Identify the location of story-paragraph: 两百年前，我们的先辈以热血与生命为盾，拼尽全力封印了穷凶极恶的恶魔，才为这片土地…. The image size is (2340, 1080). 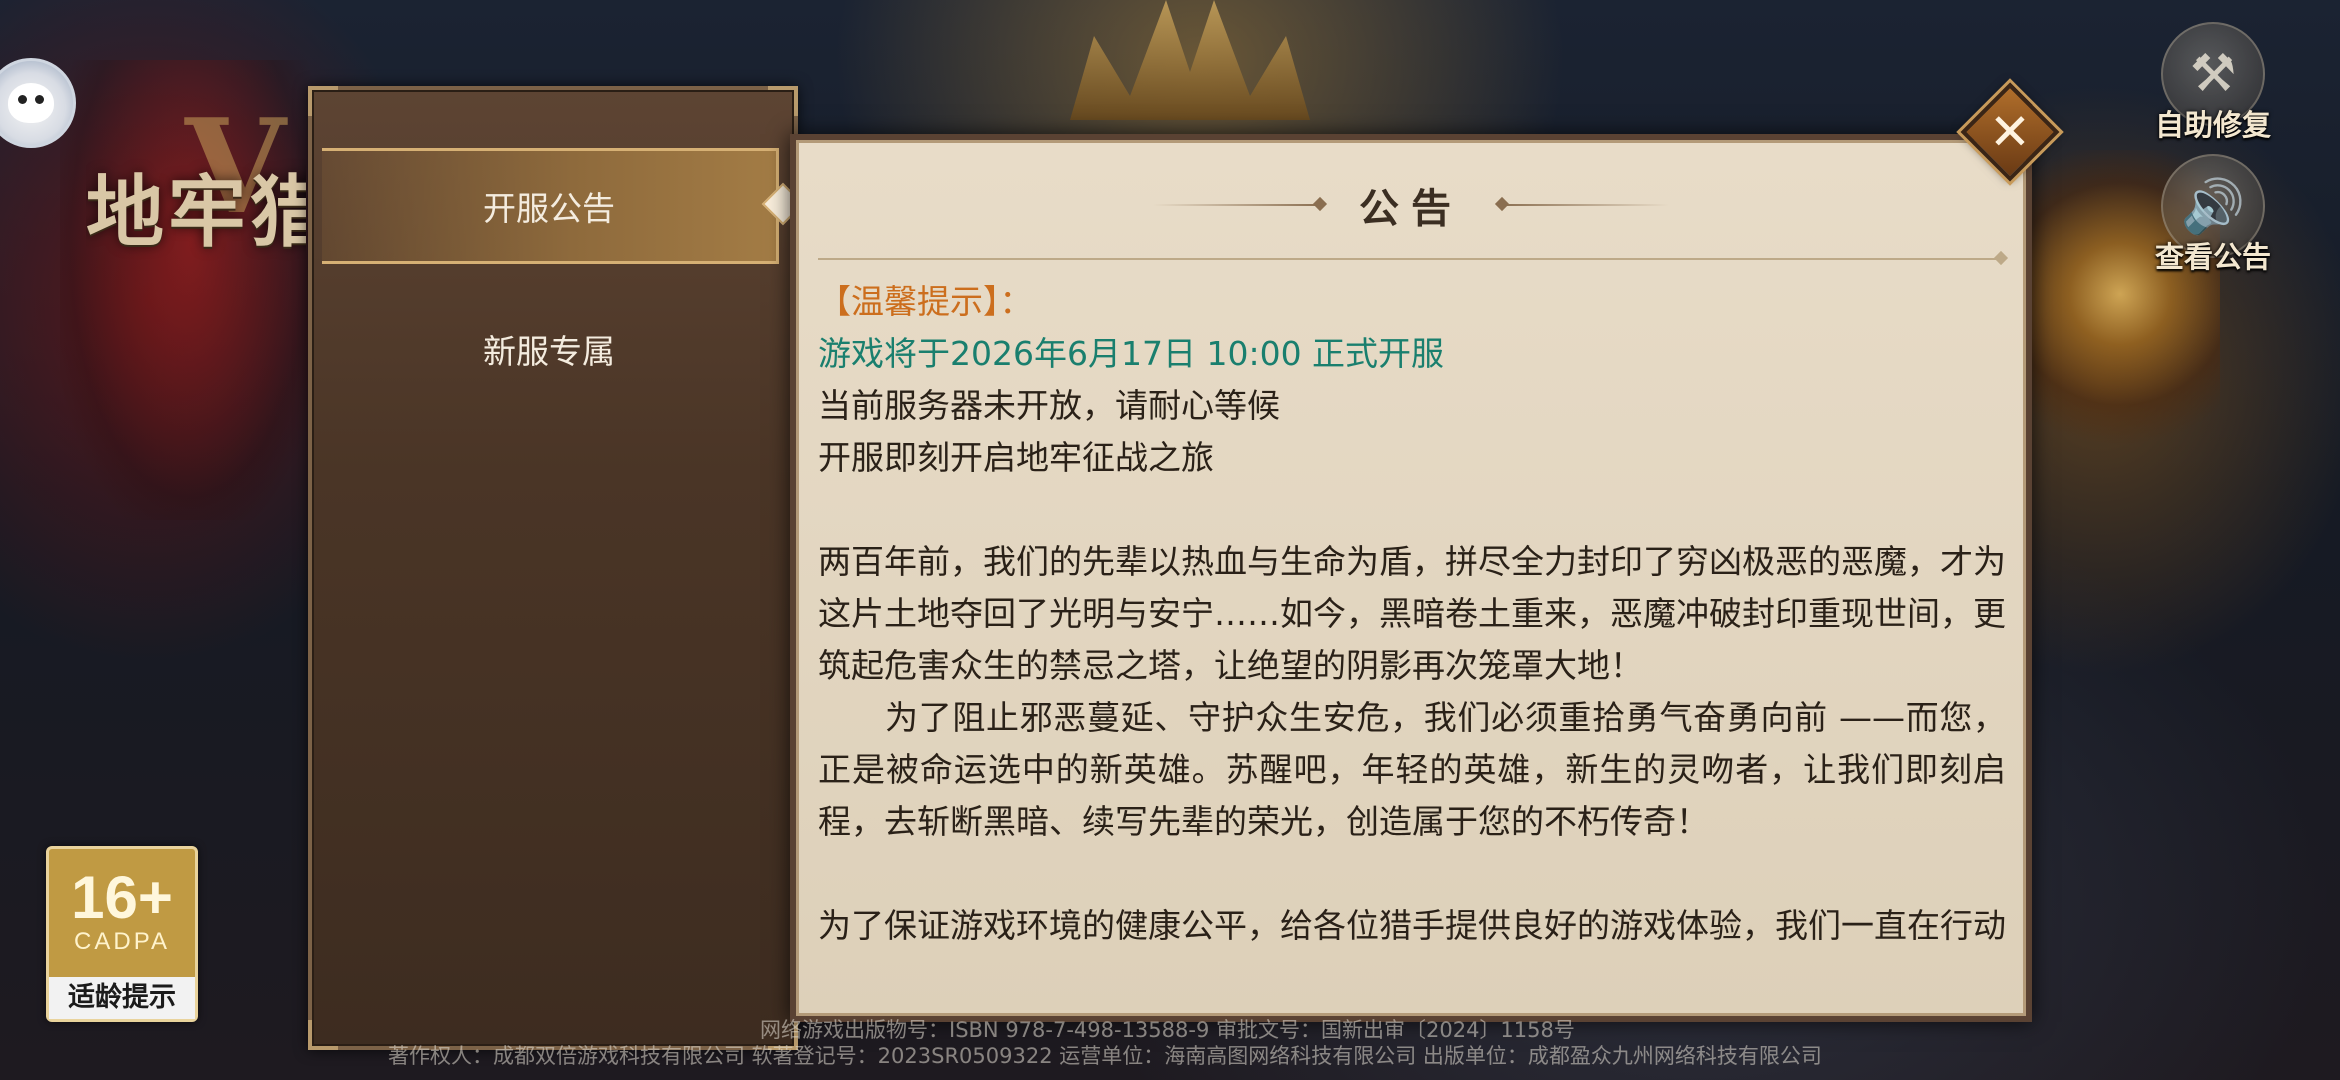
(1412, 613).